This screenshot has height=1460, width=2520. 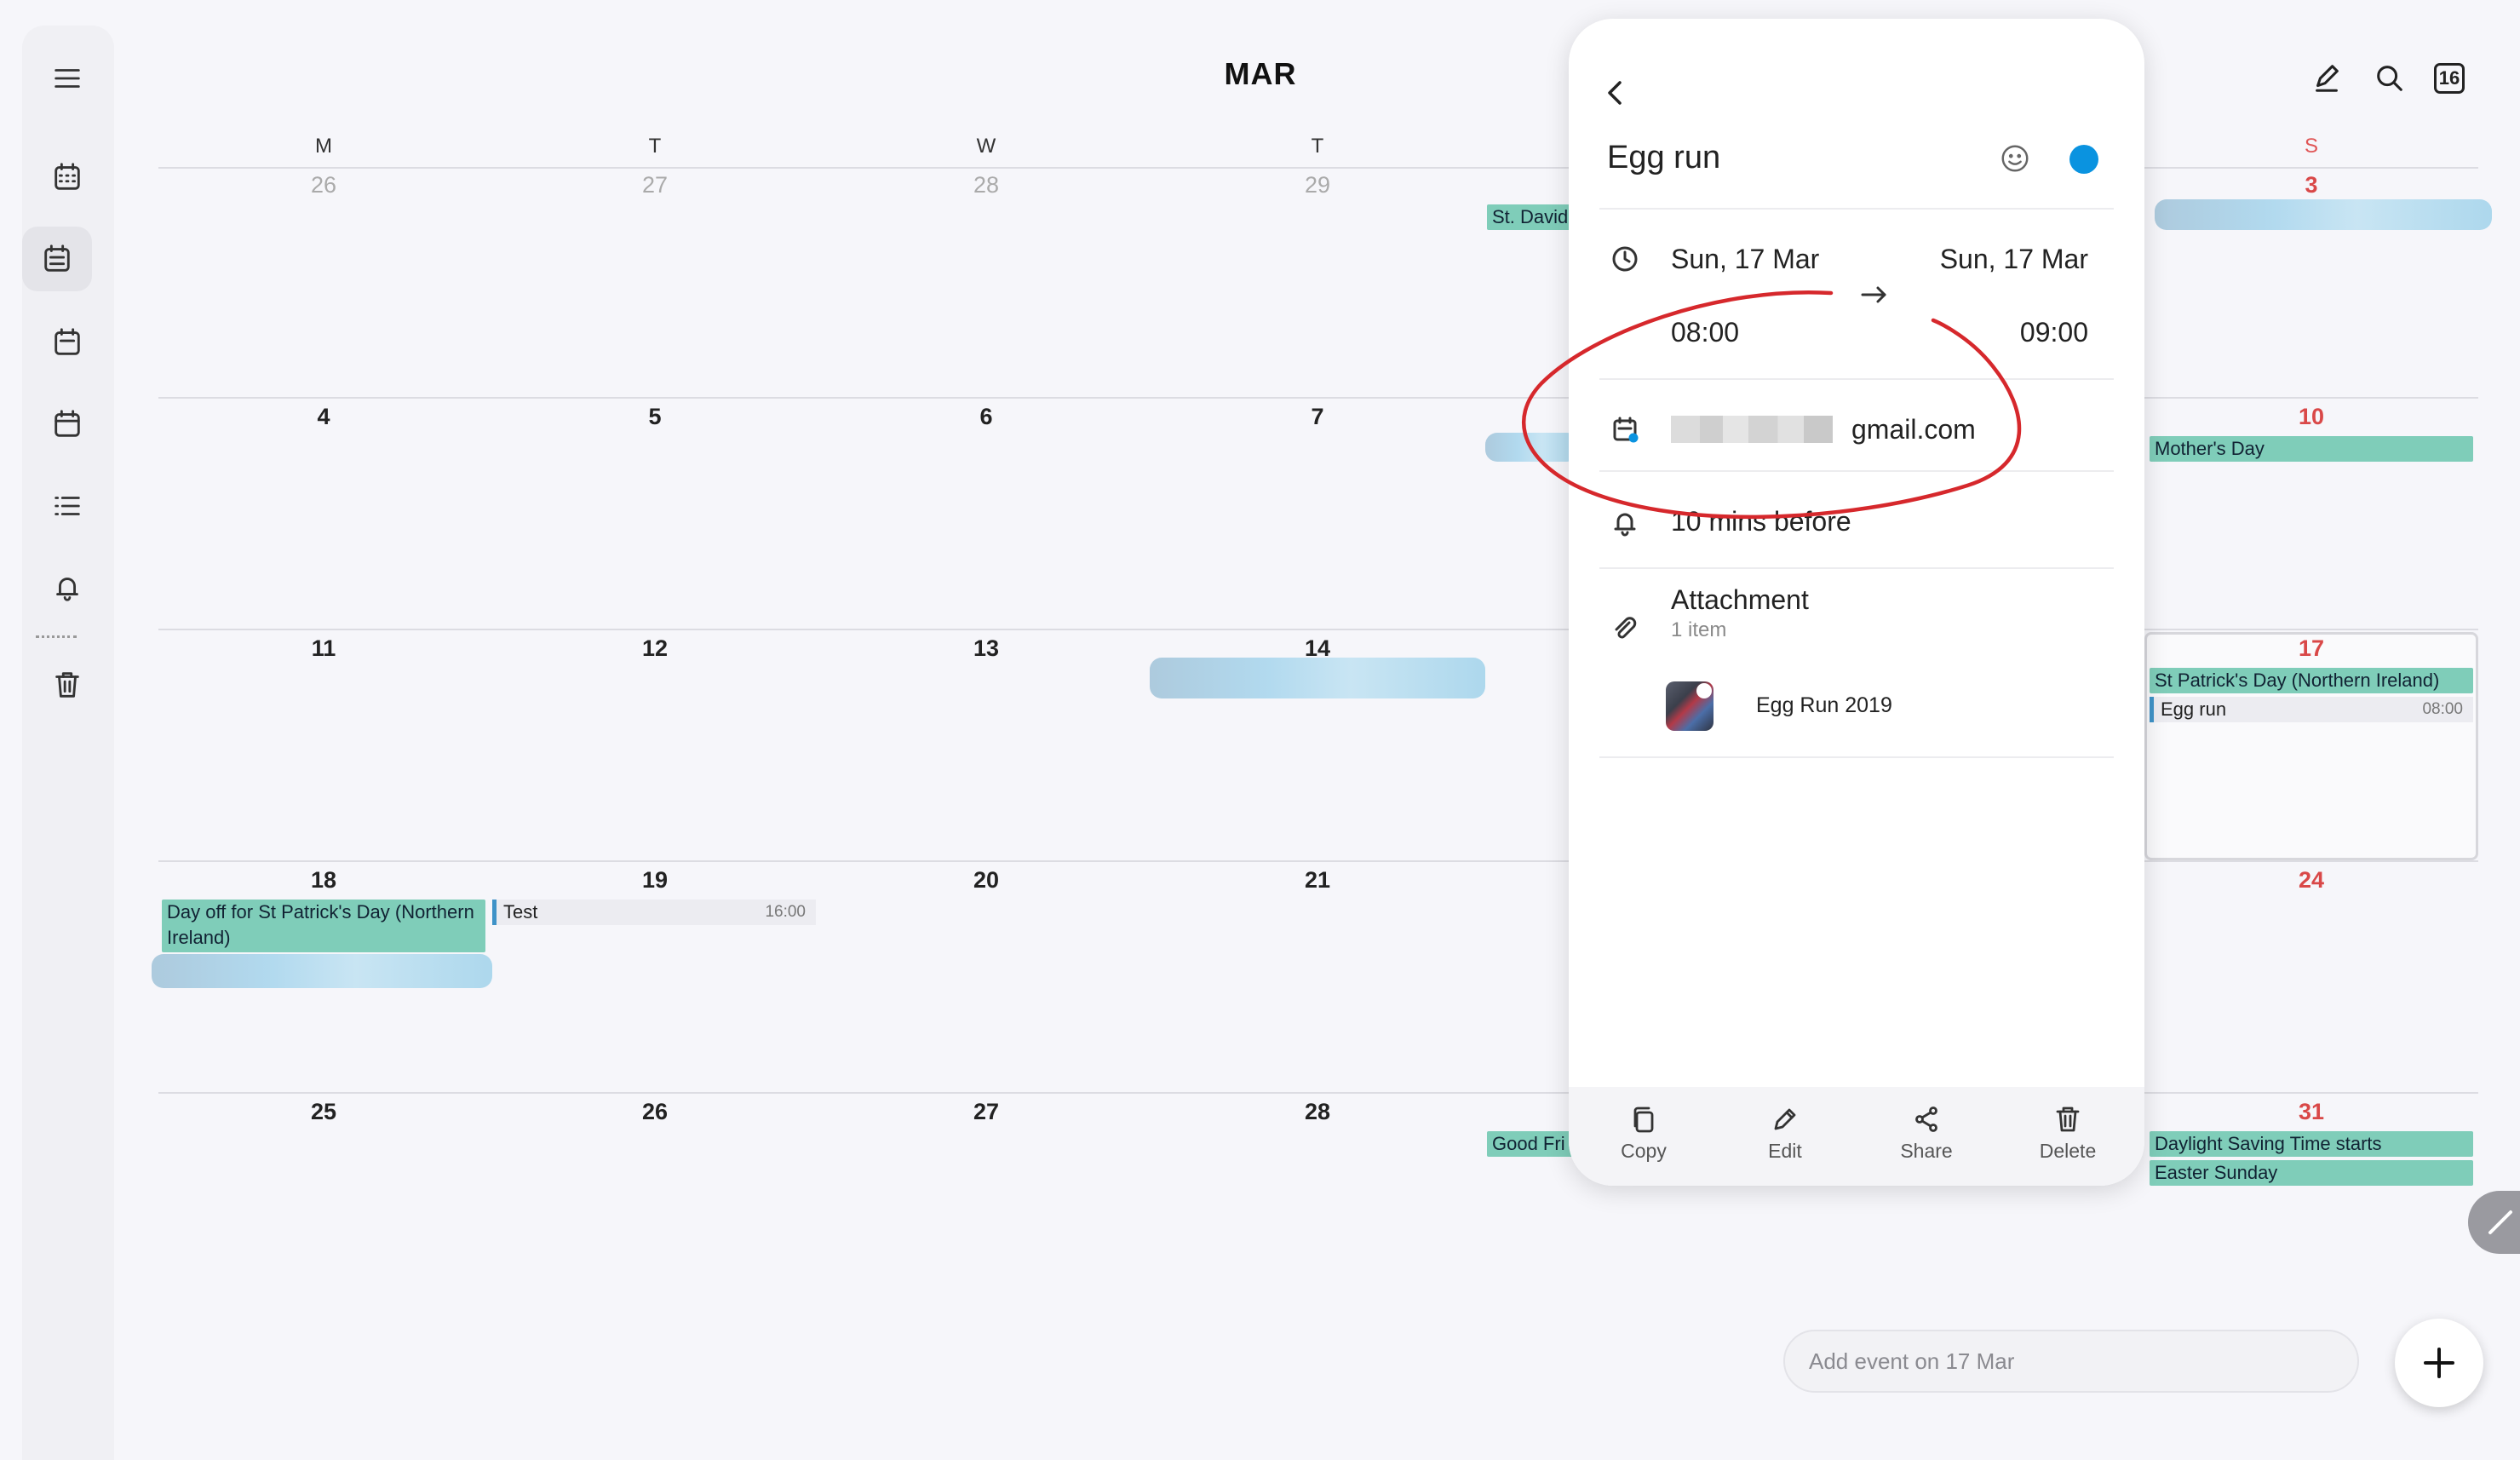 What do you see at coordinates (1913, 429) in the screenshot?
I see `account-email: gmail.com` at bounding box center [1913, 429].